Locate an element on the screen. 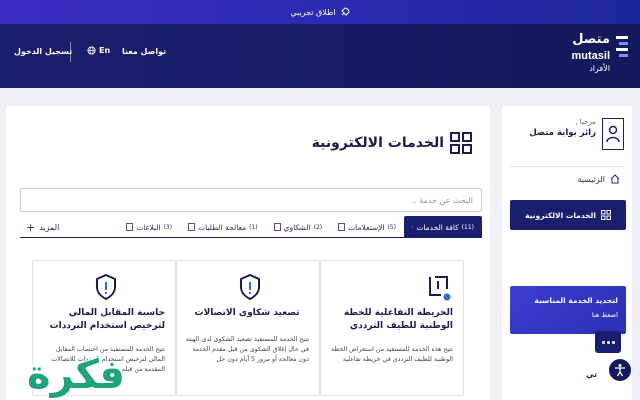  watermark-logo: فكرة is located at coordinates (76, 375).